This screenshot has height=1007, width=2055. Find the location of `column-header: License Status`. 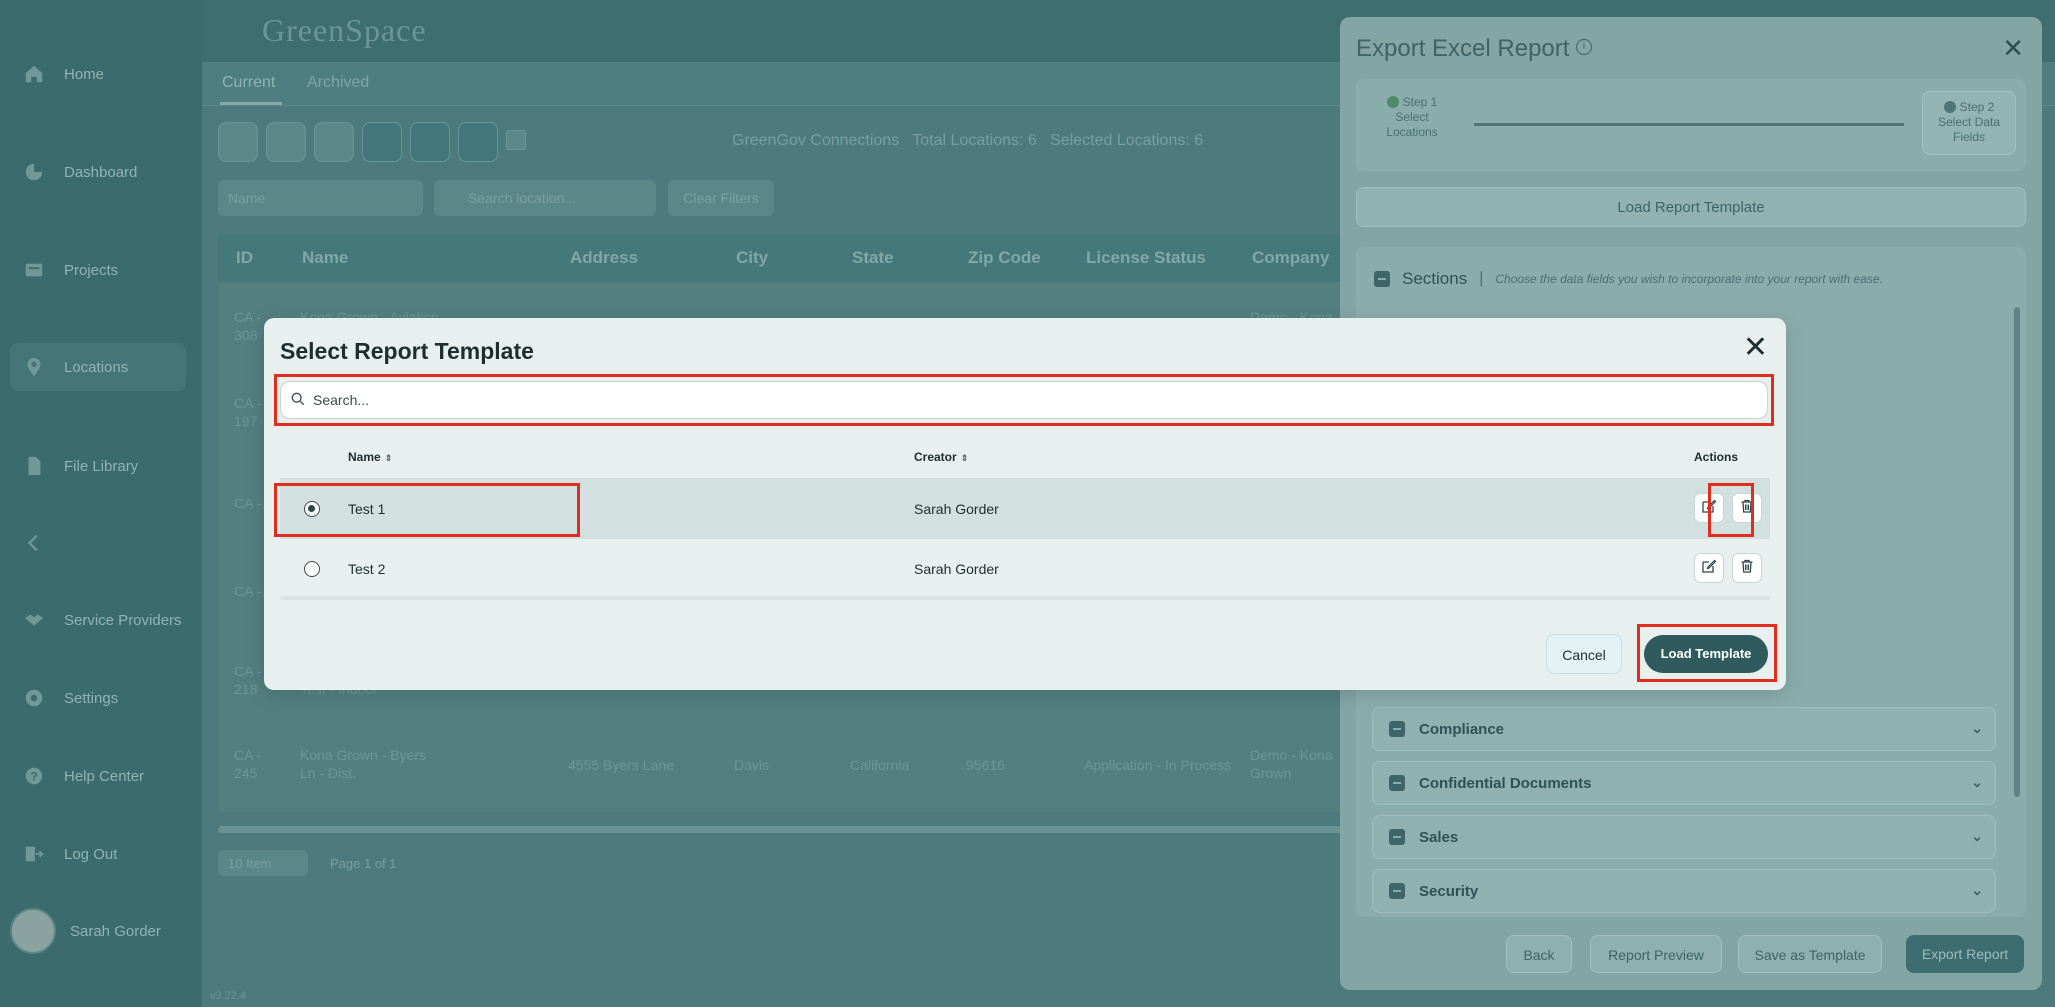

column-header: License Status is located at coordinates (1146, 258).